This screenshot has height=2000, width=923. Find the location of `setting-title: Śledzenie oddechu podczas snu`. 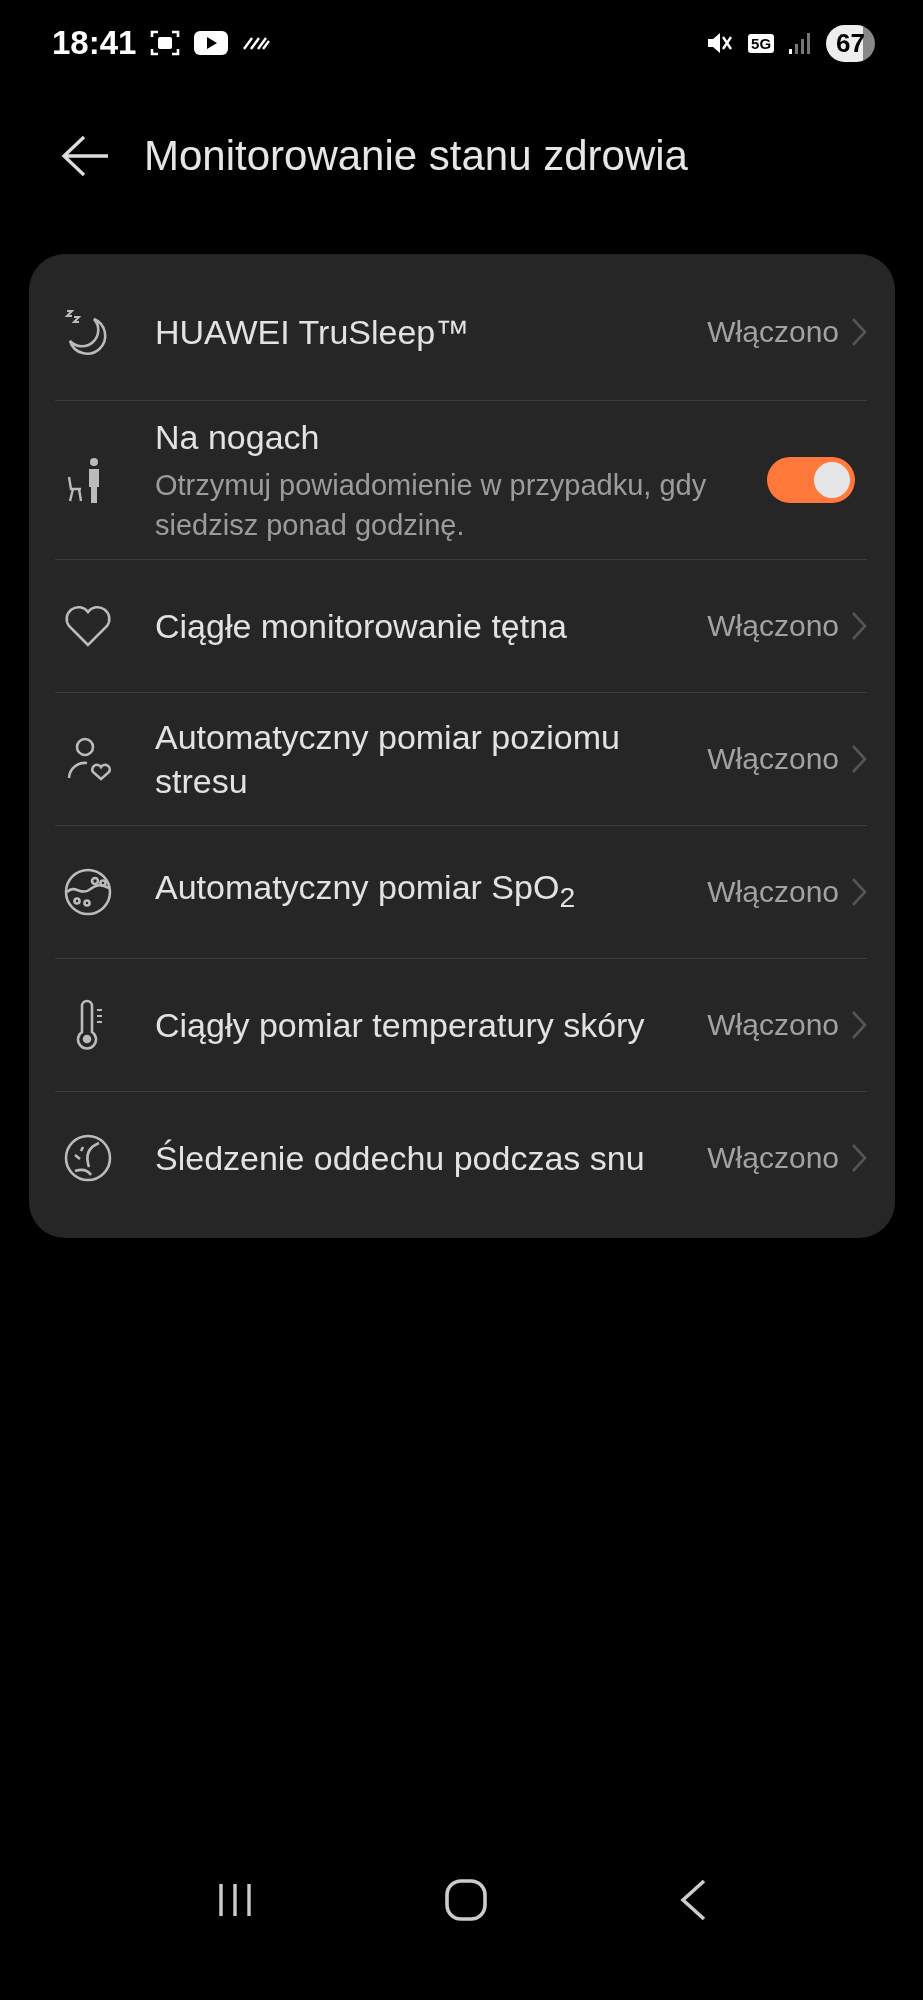

setting-title: Śledzenie oddechu podczas snu is located at coordinates (400, 1158).